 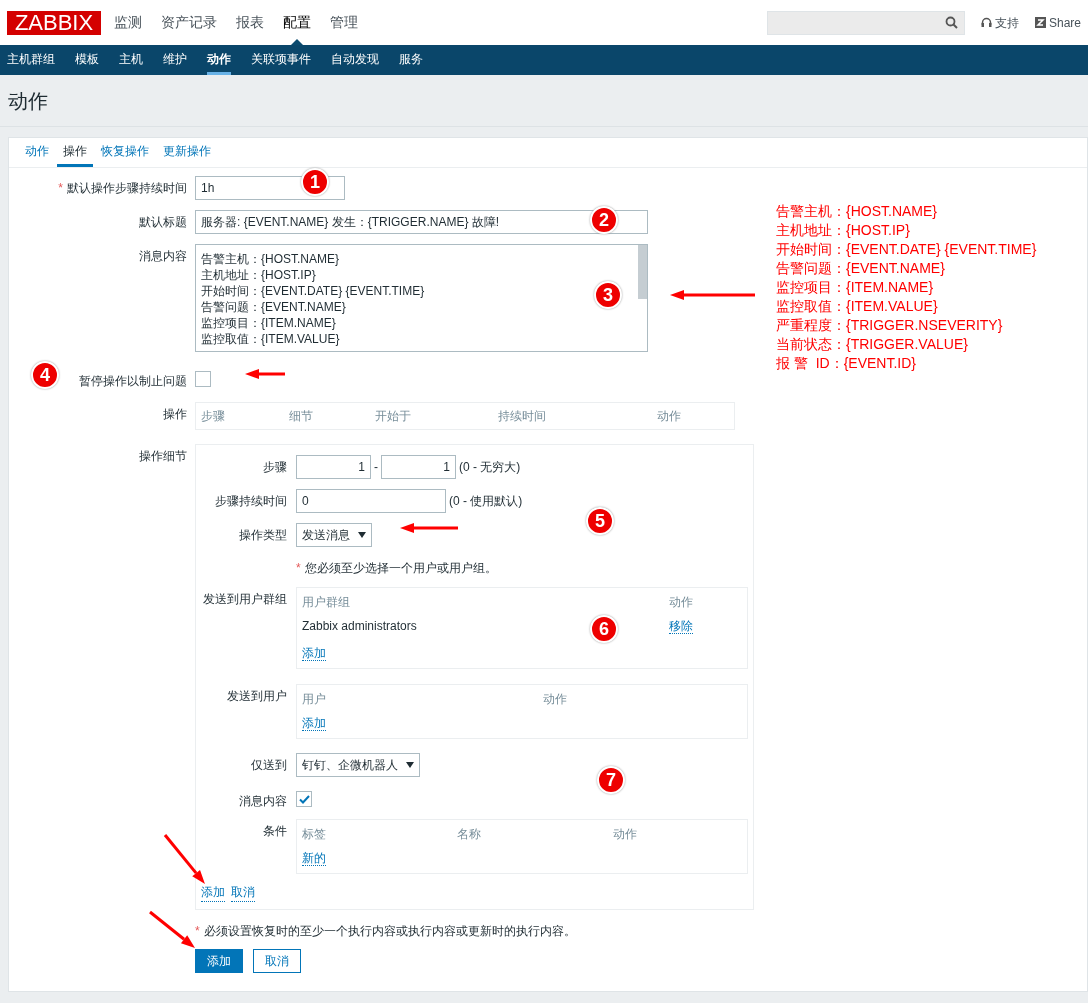 What do you see at coordinates (75, 152) in the screenshot?
I see `form-tab: 操作` at bounding box center [75, 152].